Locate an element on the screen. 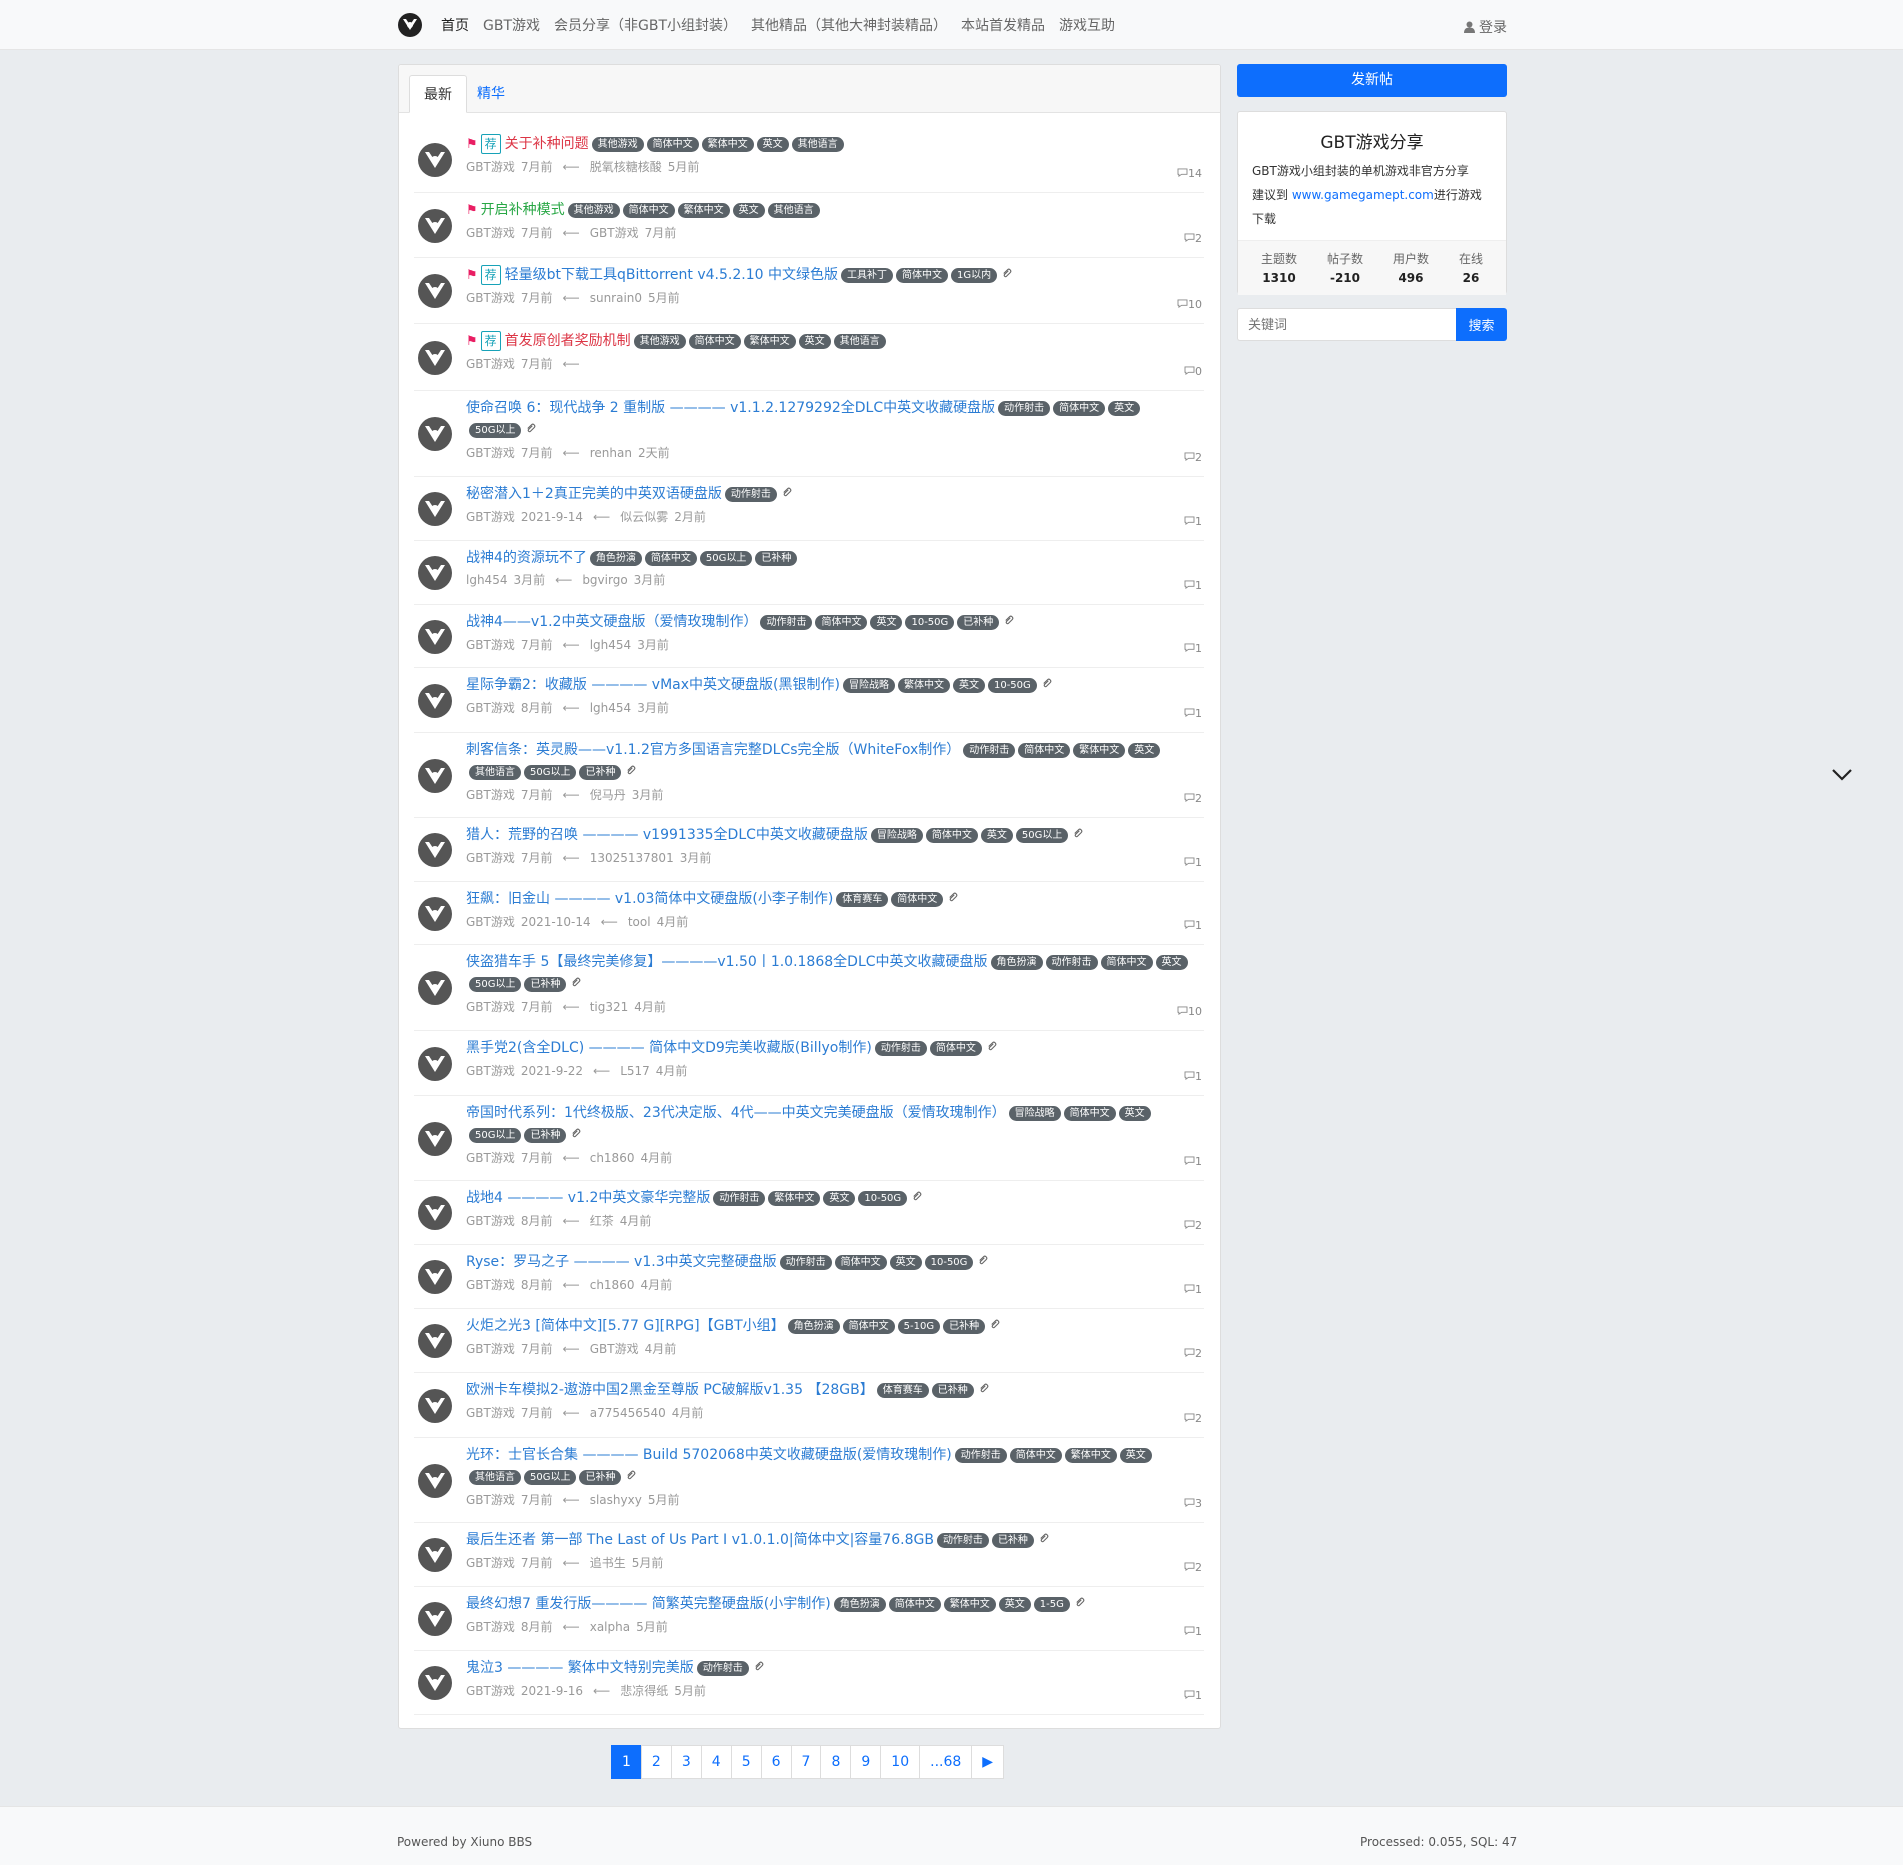 This screenshot has width=1903, height=1865. tab-latest: 最新 is located at coordinates (438, 94).